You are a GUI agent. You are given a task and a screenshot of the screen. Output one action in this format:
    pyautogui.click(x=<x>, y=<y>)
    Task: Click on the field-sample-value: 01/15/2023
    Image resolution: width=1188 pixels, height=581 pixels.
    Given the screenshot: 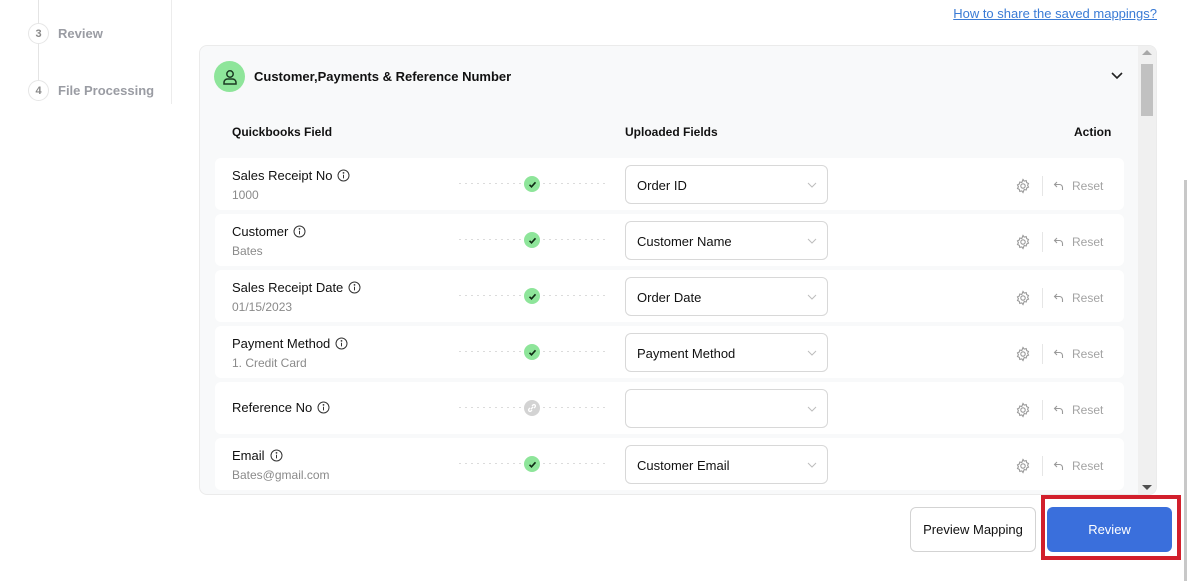 What is the action you would take?
    pyautogui.click(x=262, y=307)
    